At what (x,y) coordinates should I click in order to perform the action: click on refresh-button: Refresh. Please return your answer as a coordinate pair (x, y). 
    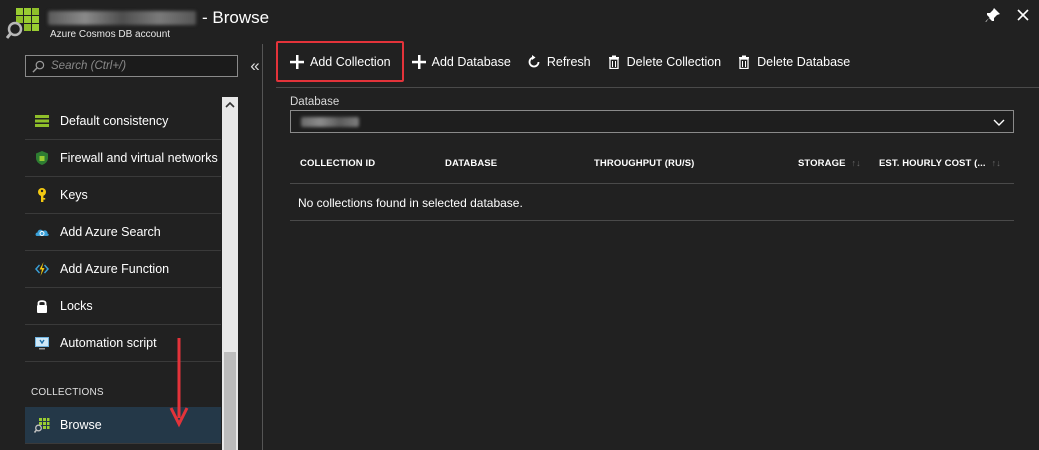
    Looking at the image, I should click on (559, 61).